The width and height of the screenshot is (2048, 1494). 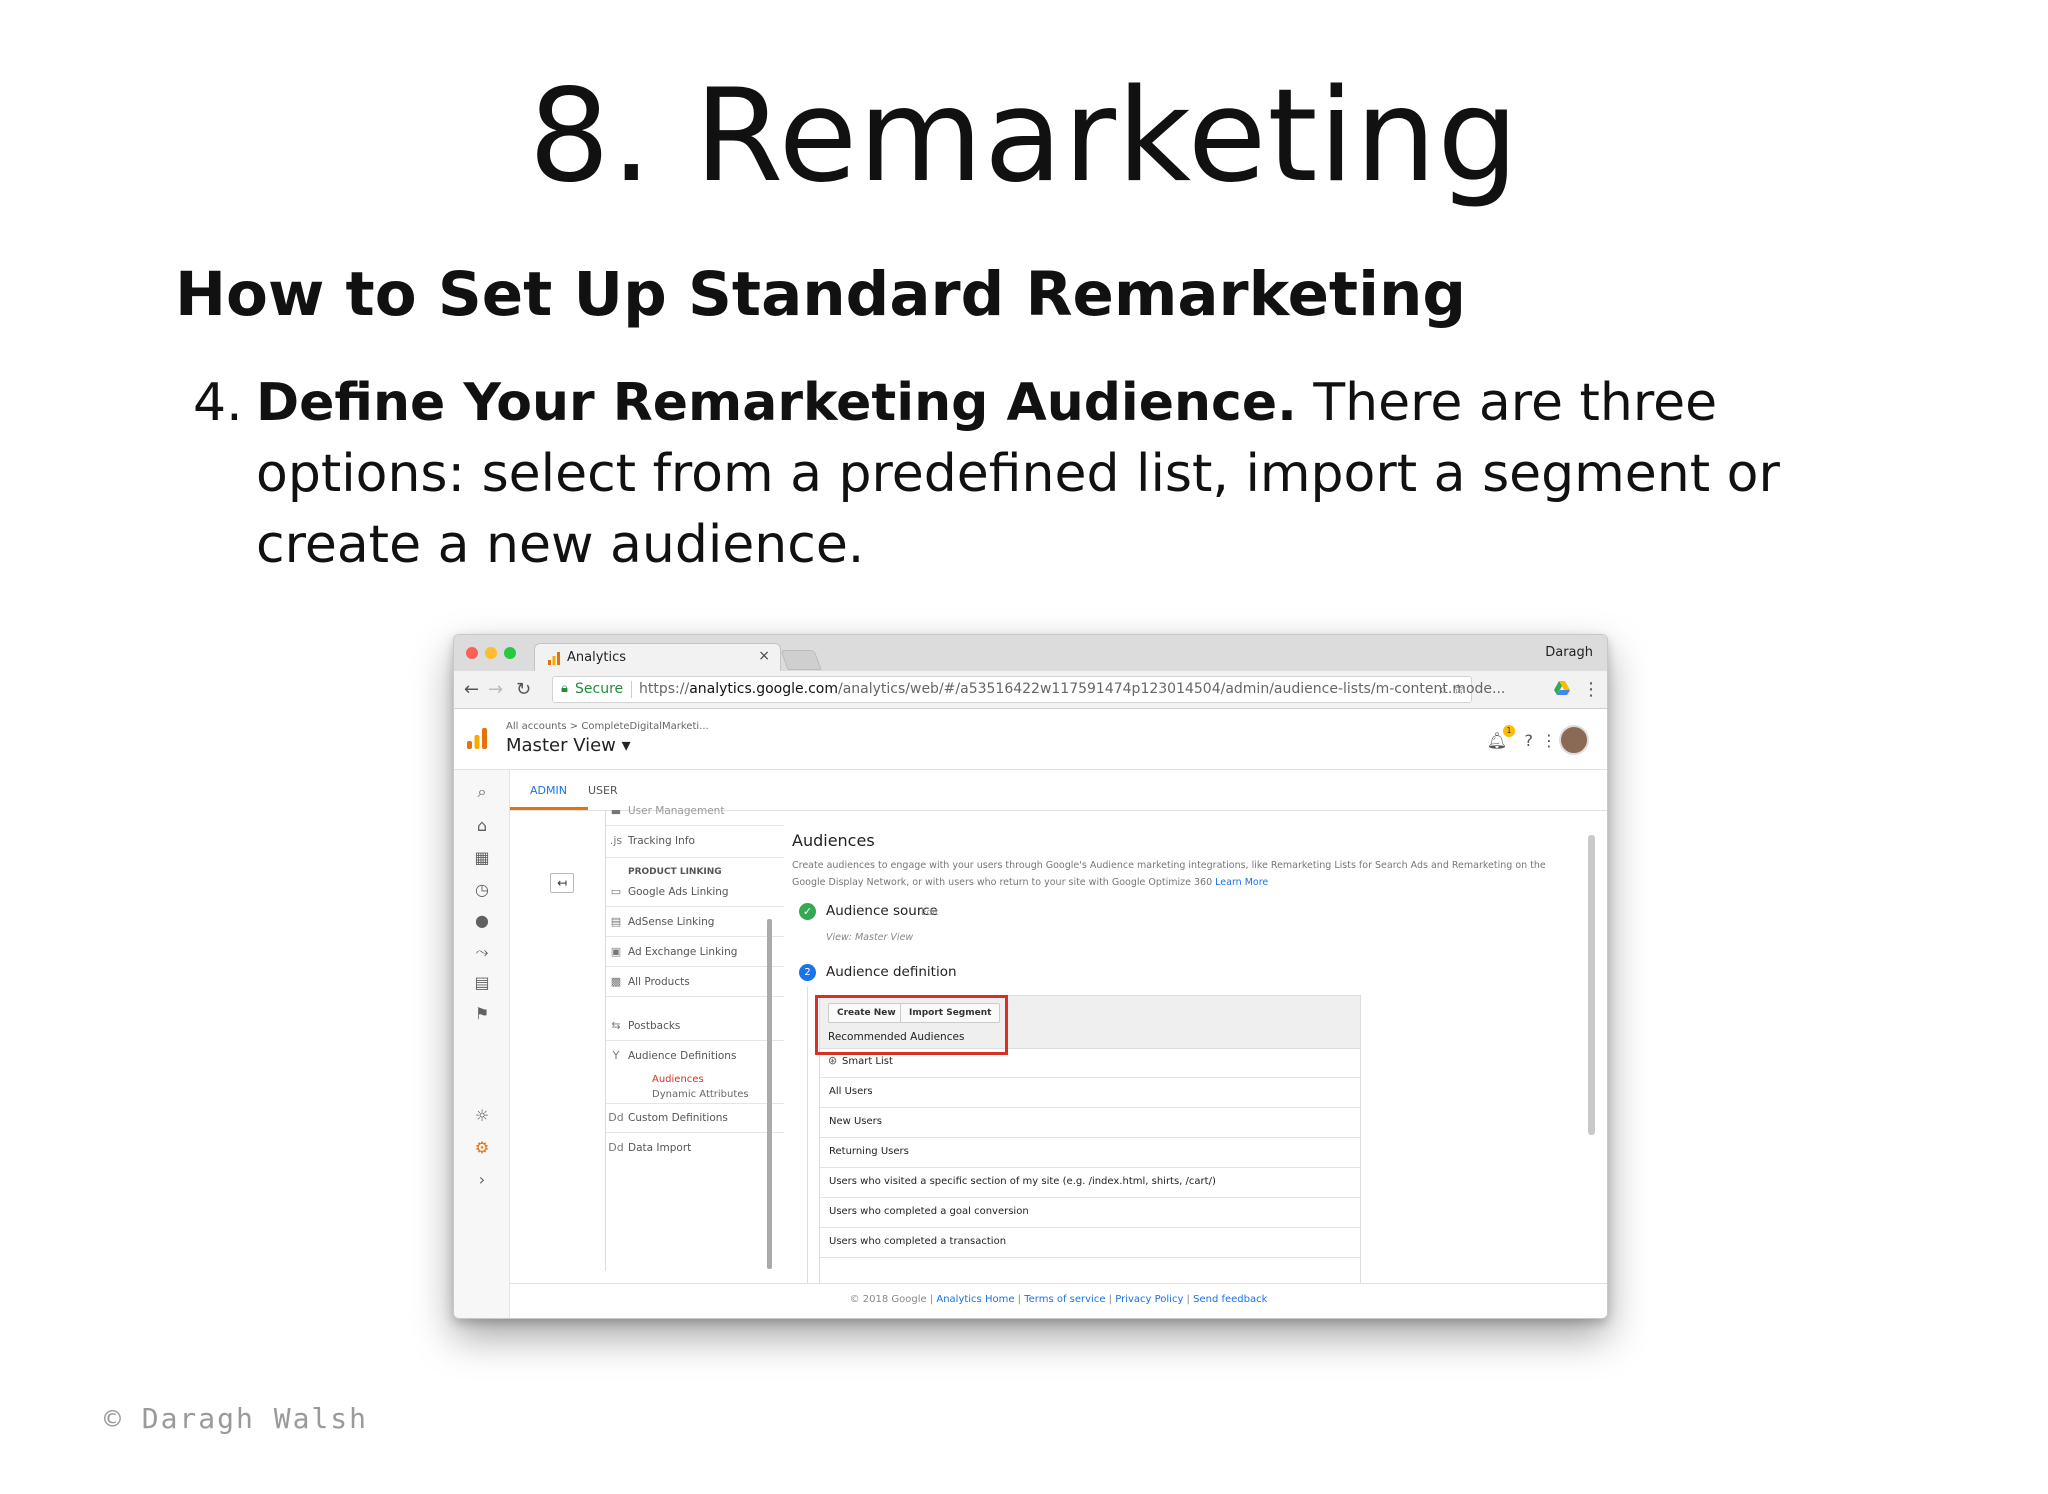 I want to click on list-item: Users who completed a goal conversion, so click(x=1090, y=1213).